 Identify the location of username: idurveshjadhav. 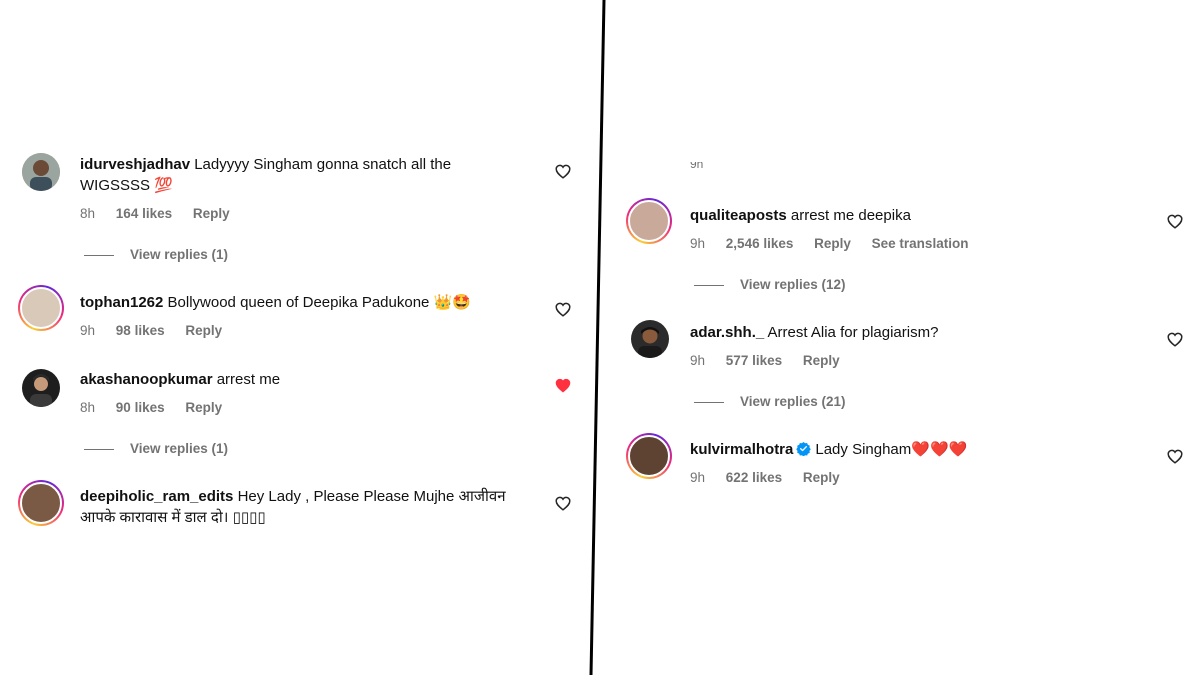
(135, 164).